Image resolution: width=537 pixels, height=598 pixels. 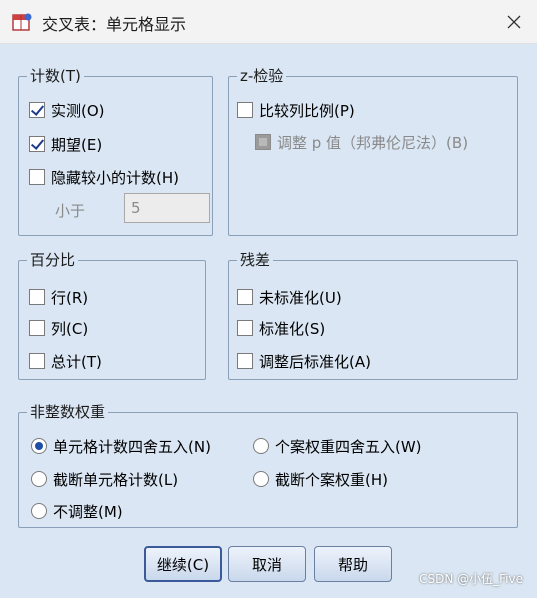 I want to click on close-button, so click(x=514, y=22).